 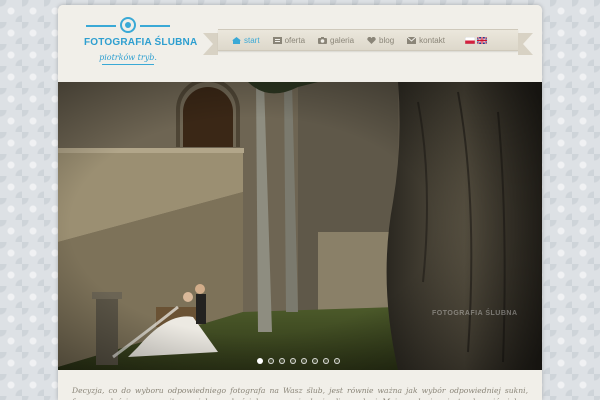 I want to click on logo-subtitle: piotrków tryb., so click(x=128, y=57).